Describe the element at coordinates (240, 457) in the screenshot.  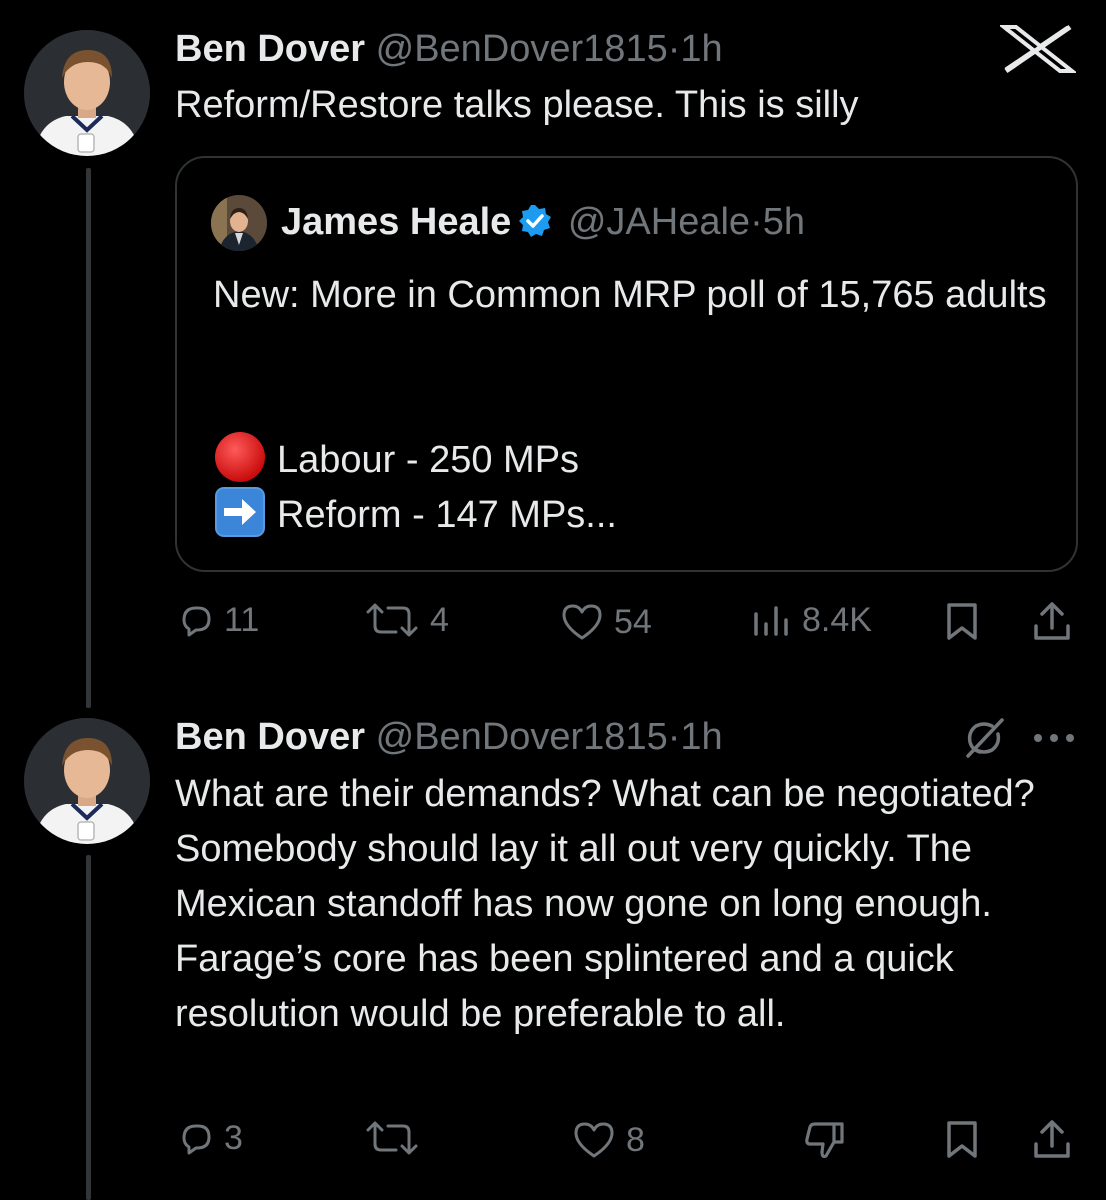
I see `red-circle-icon` at that location.